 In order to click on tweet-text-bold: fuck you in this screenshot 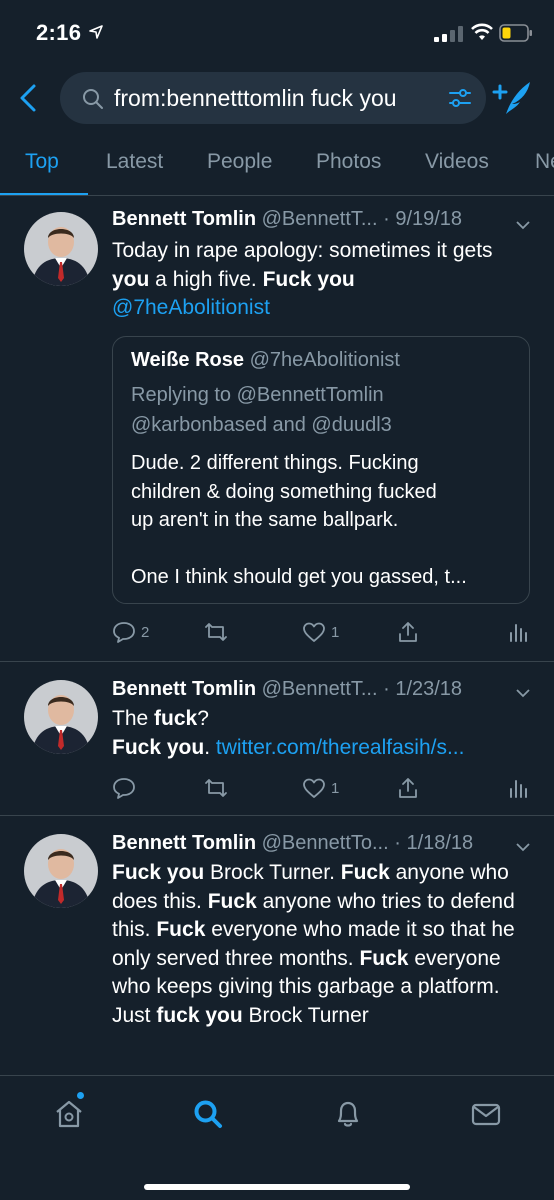, I will do `click(199, 1015)`.